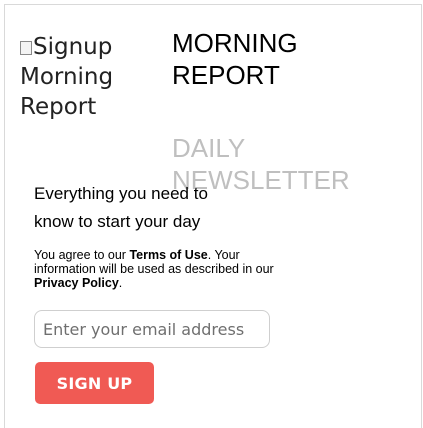 This screenshot has width=423, height=428. I want to click on tagline-line-2: know to start your day, so click(117, 221).